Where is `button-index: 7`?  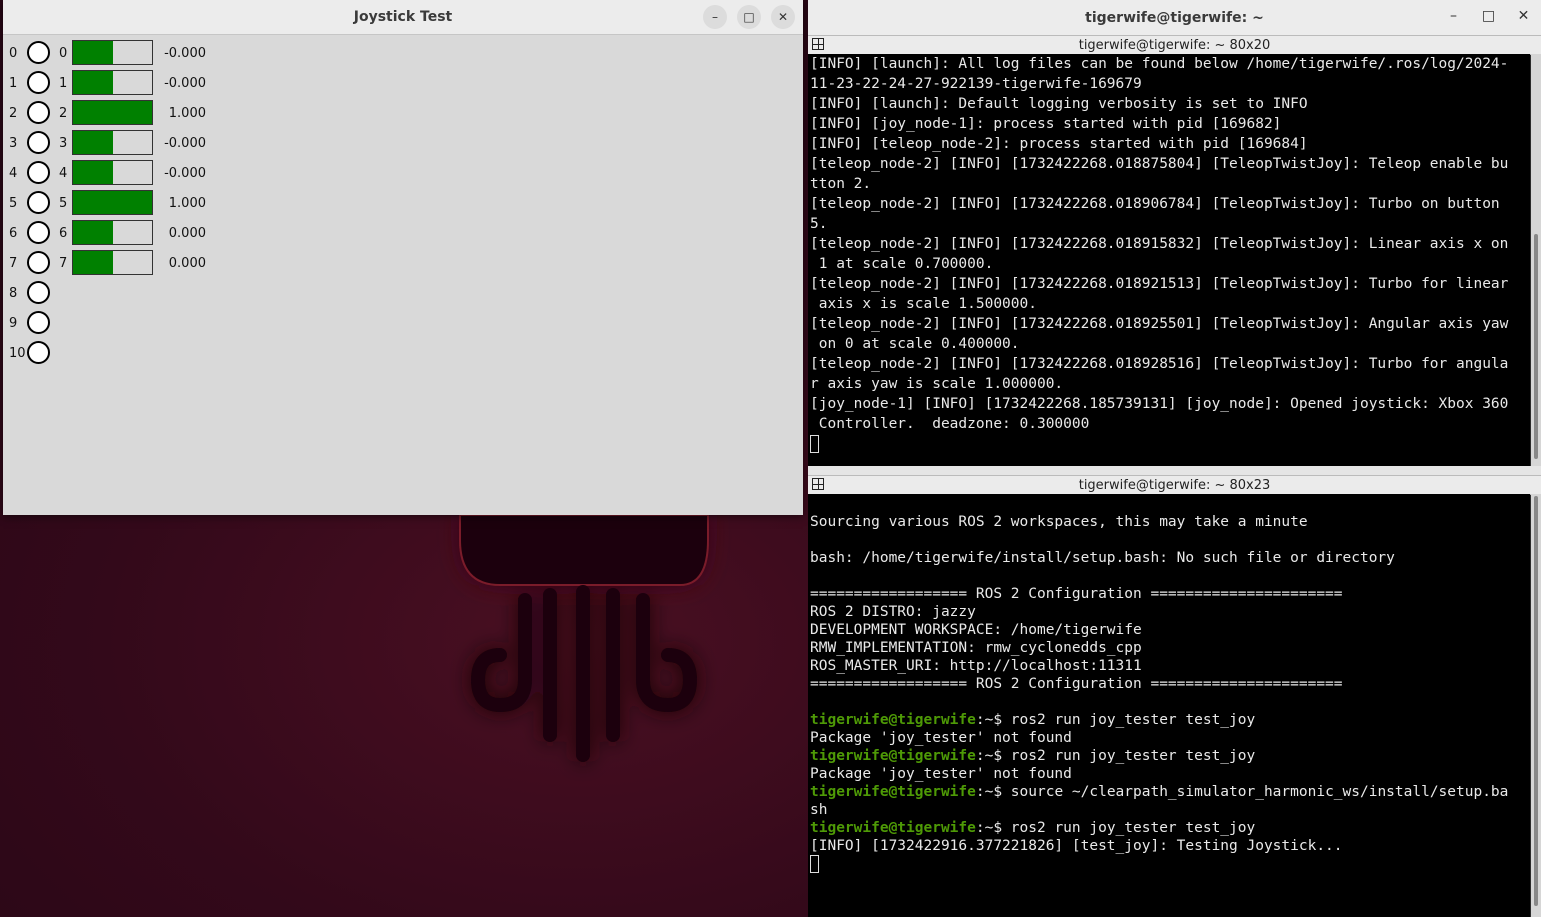 button-index: 7 is located at coordinates (13, 263).